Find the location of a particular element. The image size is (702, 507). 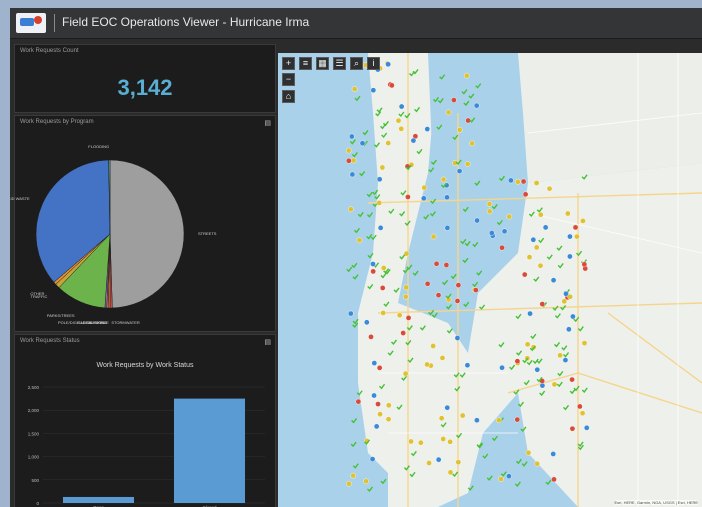

info-icon: i is located at coordinates (373, 63).